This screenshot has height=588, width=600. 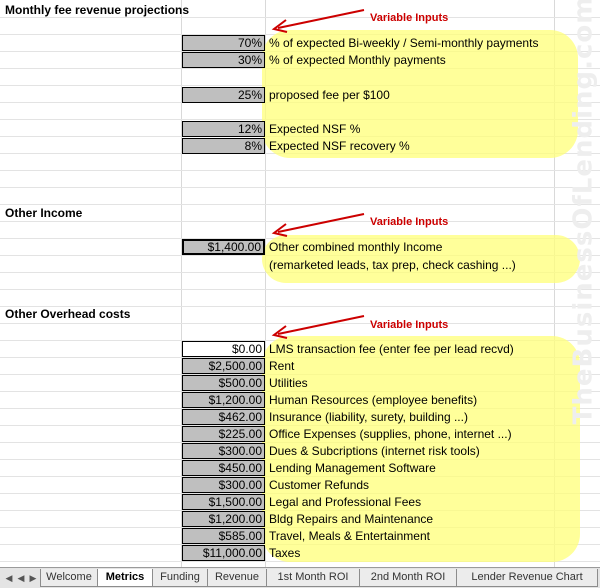 What do you see at coordinates (97, 10) in the screenshot?
I see `section-title-monthly-fee: Monthly fee revenue projections` at bounding box center [97, 10].